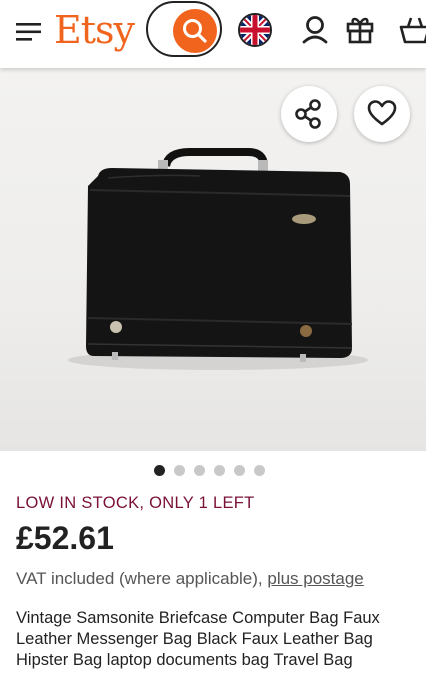 The height and width of the screenshot is (699, 426). Describe the element at coordinates (209, 471) in the screenshot. I see `gallery-pagination` at that location.